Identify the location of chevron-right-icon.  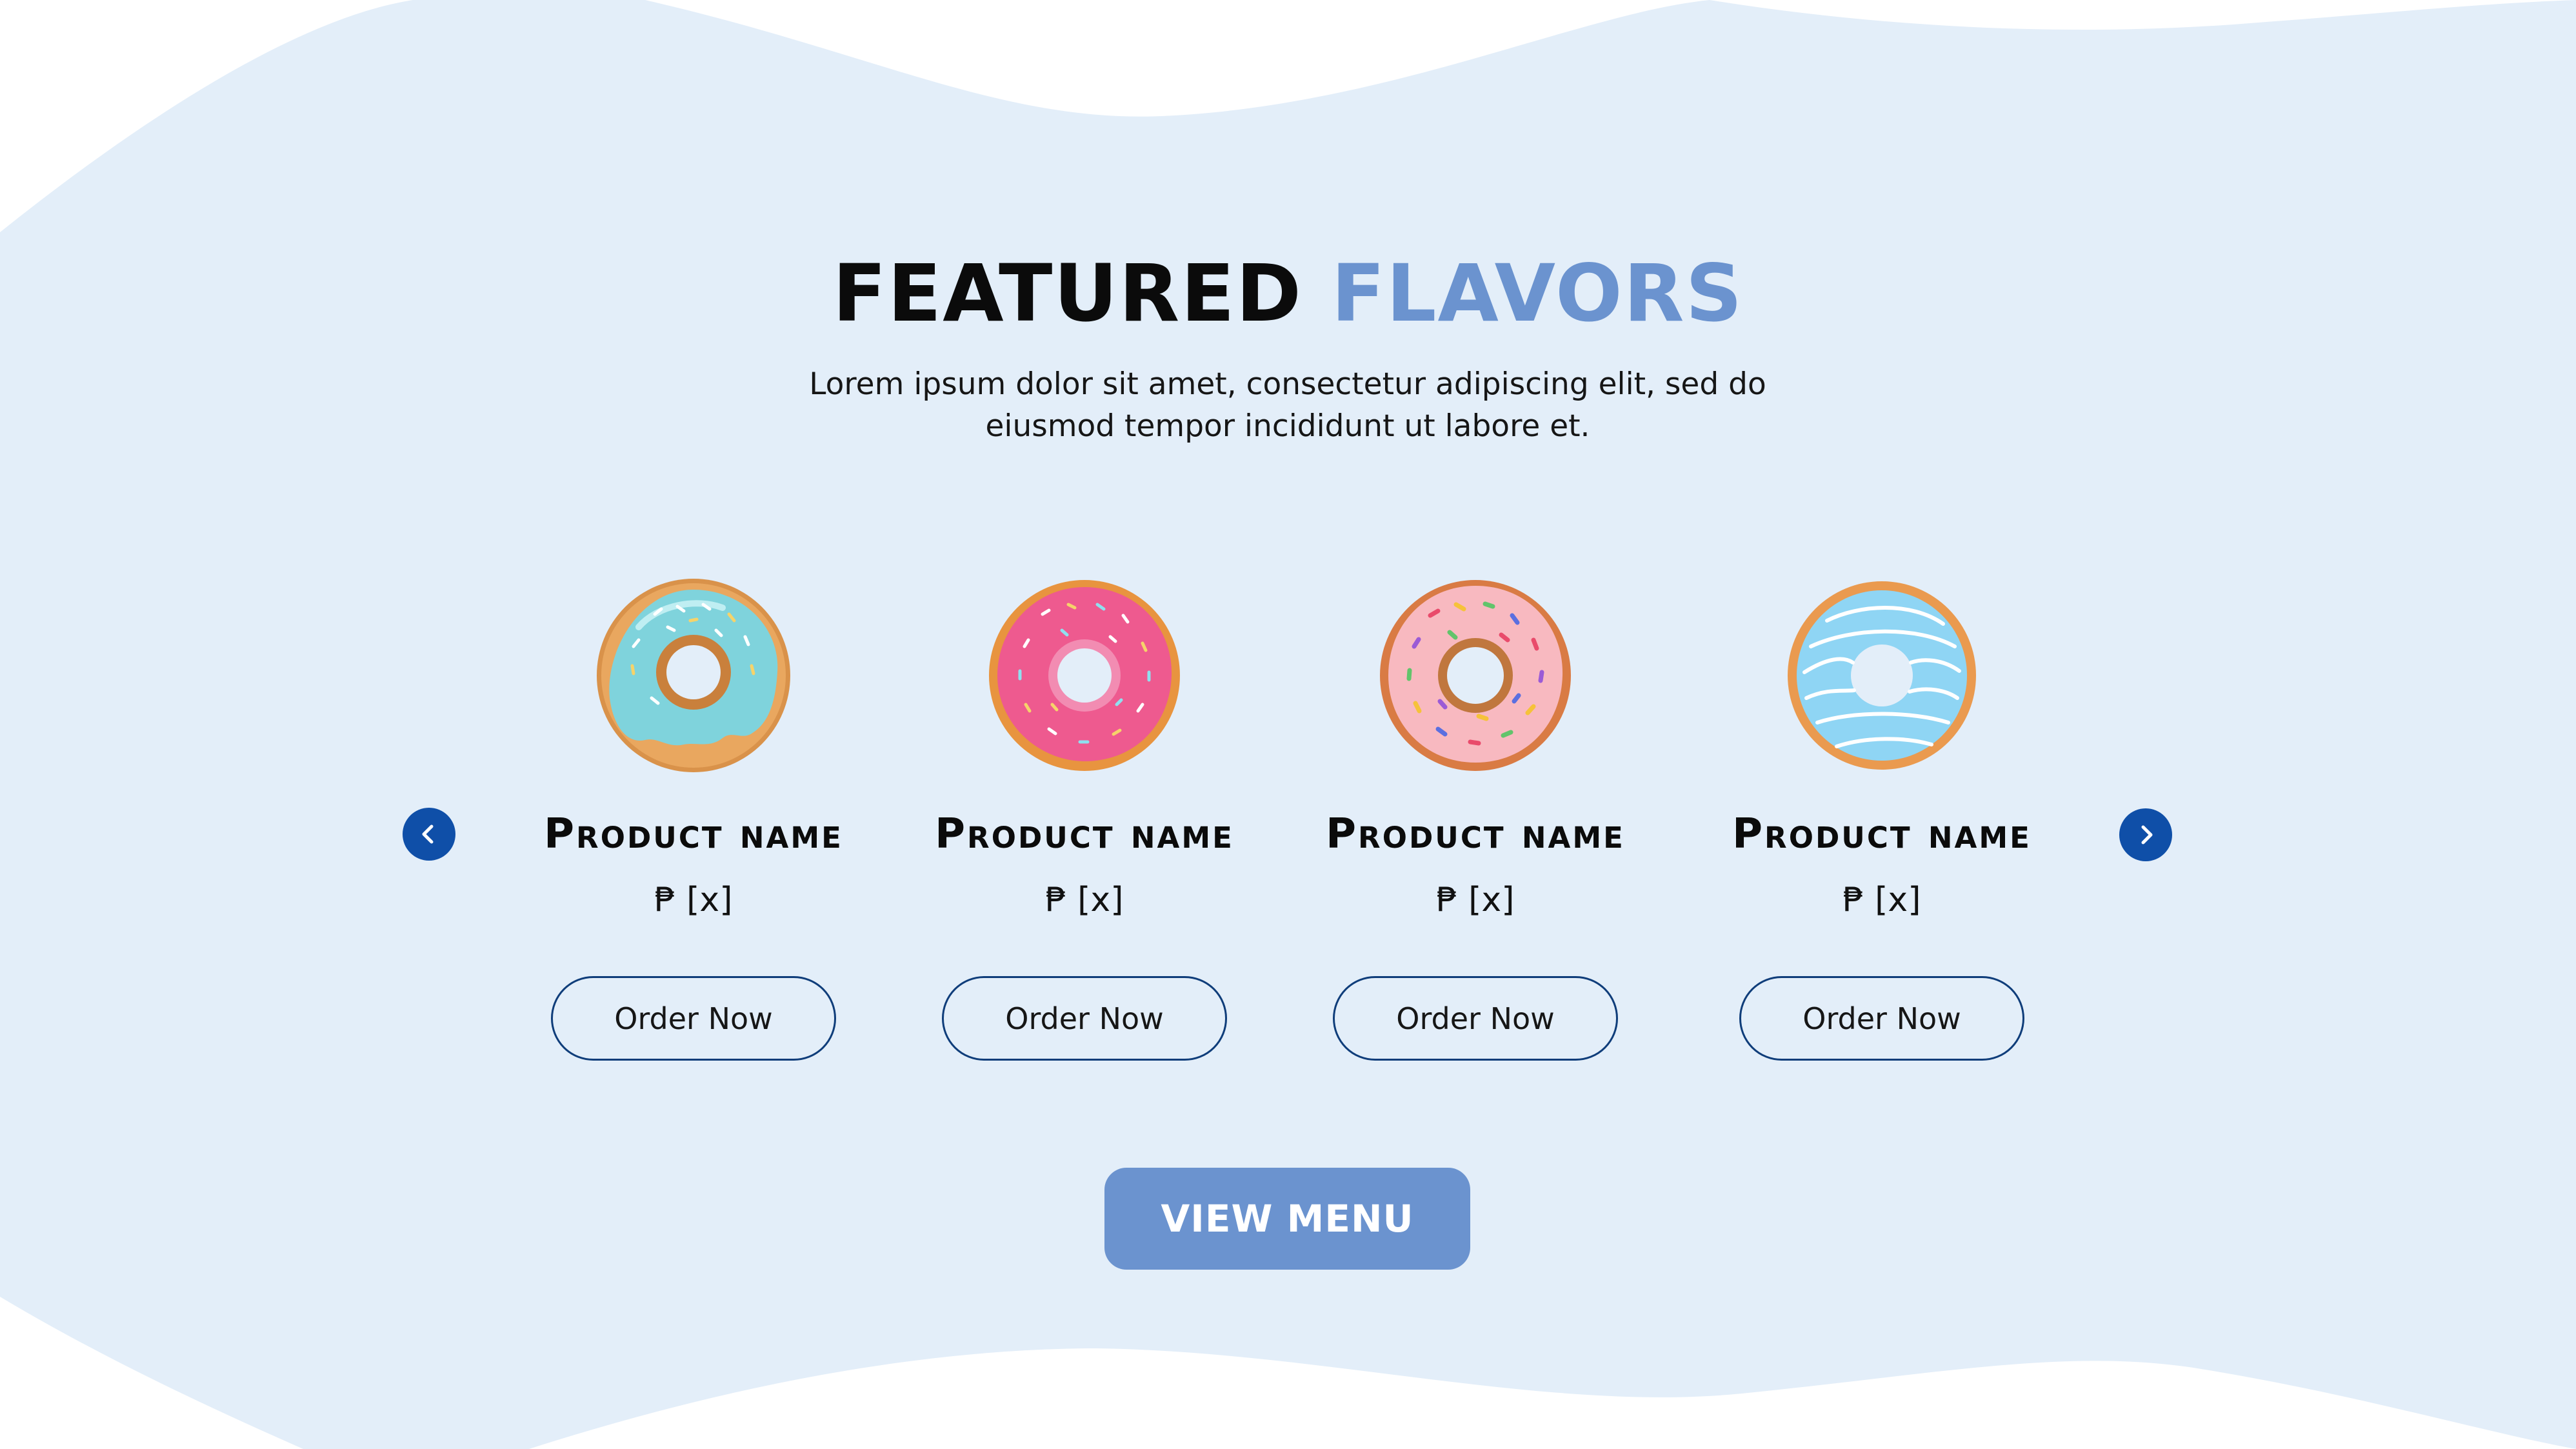
(2147, 835).